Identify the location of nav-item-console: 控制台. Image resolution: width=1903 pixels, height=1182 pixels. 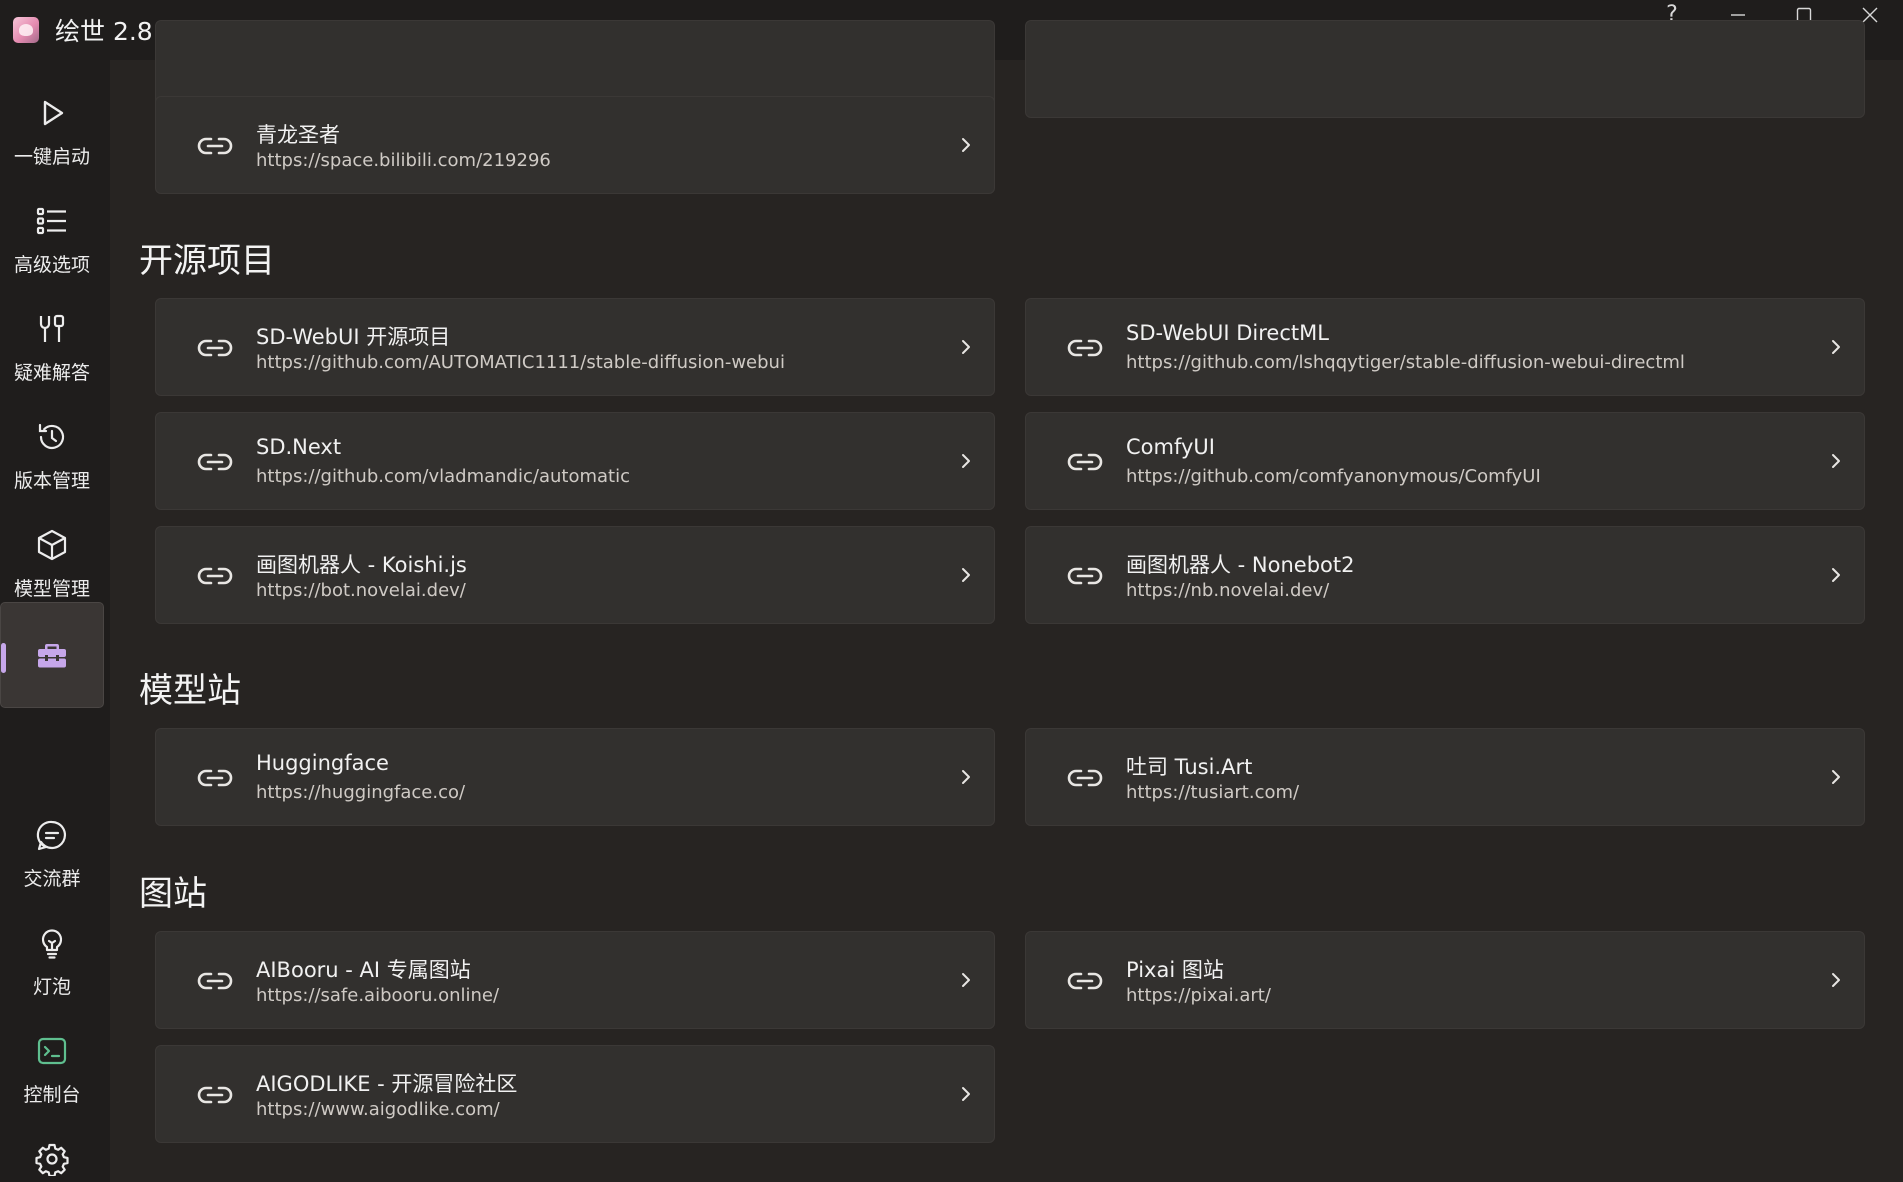
(52, 1070).